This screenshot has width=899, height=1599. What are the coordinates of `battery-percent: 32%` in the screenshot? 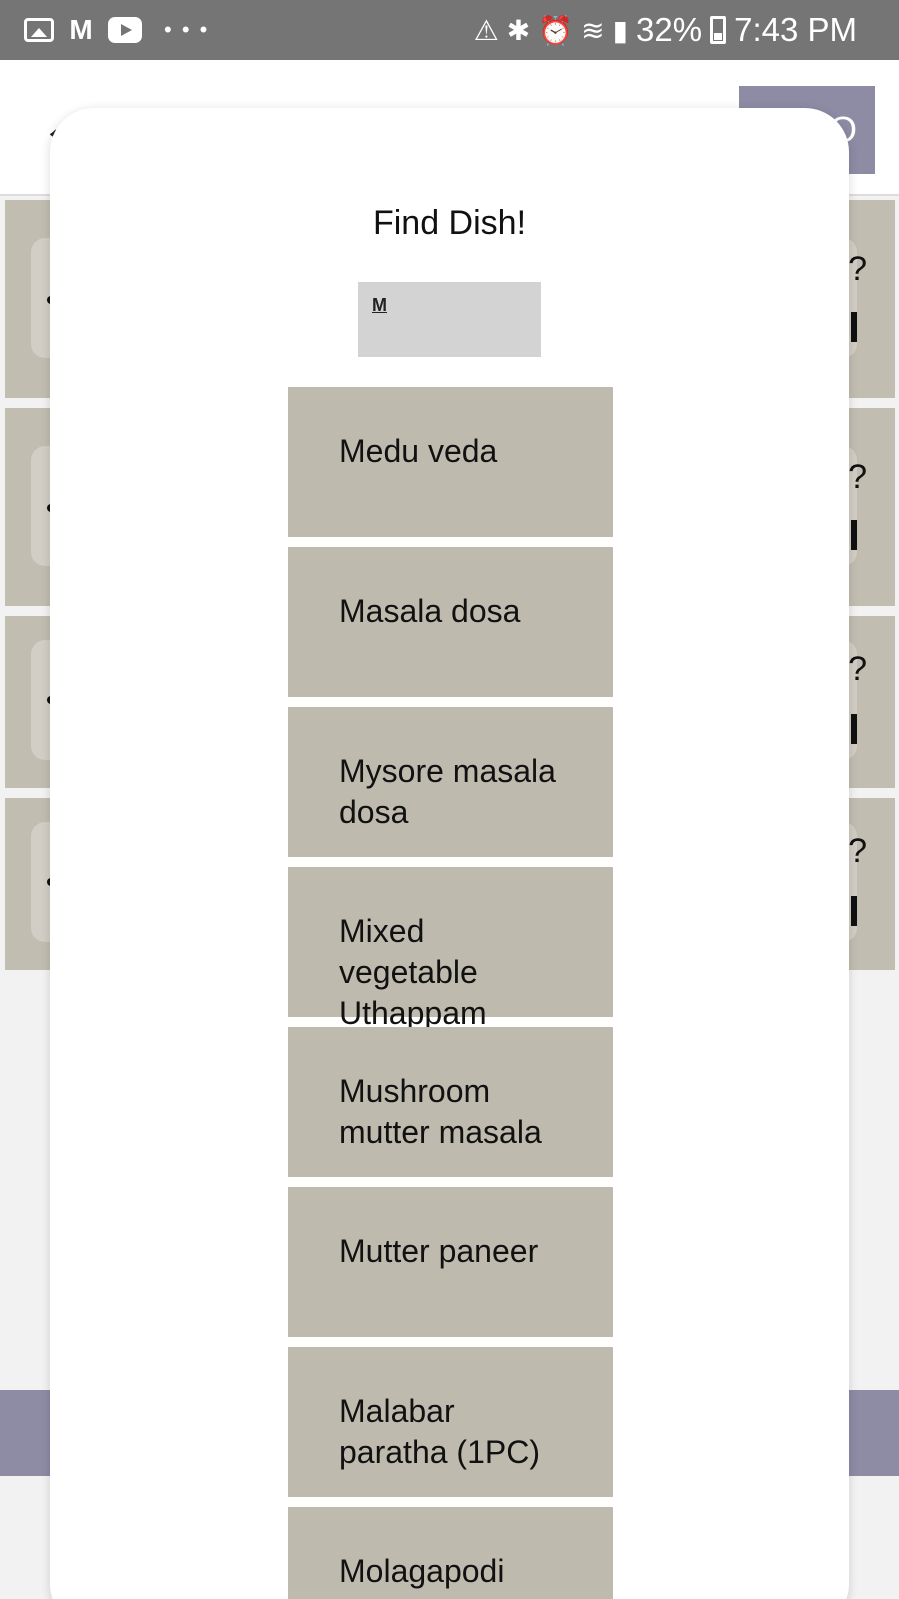 It's located at (669, 29).